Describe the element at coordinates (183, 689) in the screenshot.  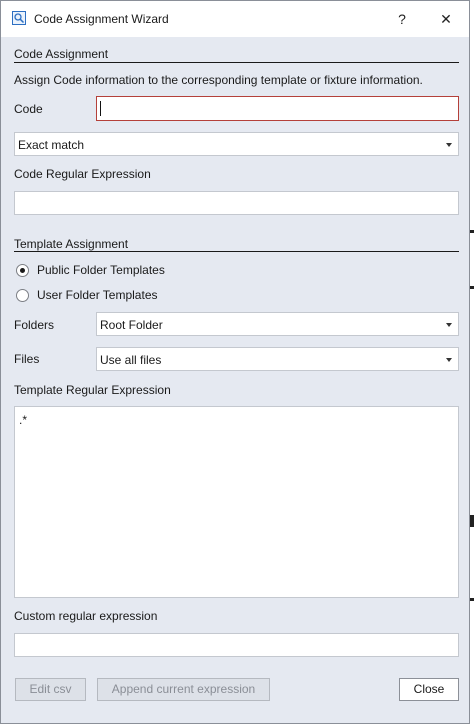
I see `append-expression-button: Append current expression` at that location.